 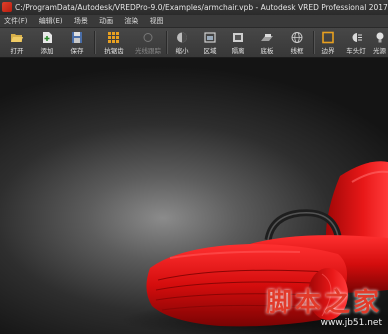 I want to click on region-button: 区域, so click(x=210, y=42).